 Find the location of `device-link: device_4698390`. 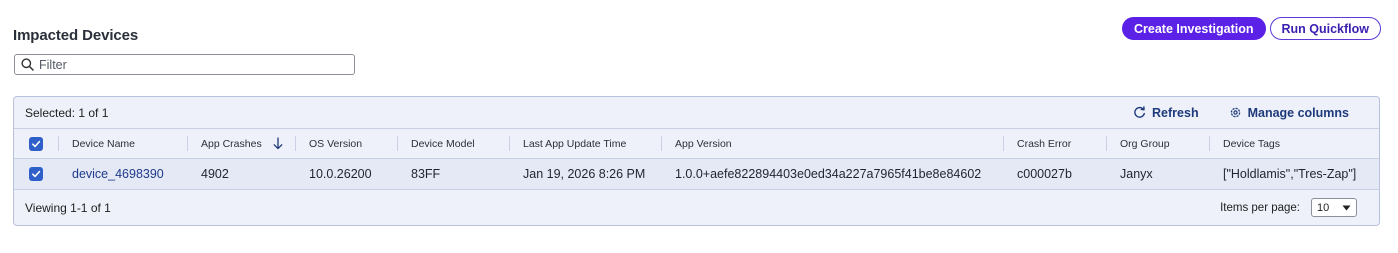

device-link: device_4698390 is located at coordinates (118, 174).